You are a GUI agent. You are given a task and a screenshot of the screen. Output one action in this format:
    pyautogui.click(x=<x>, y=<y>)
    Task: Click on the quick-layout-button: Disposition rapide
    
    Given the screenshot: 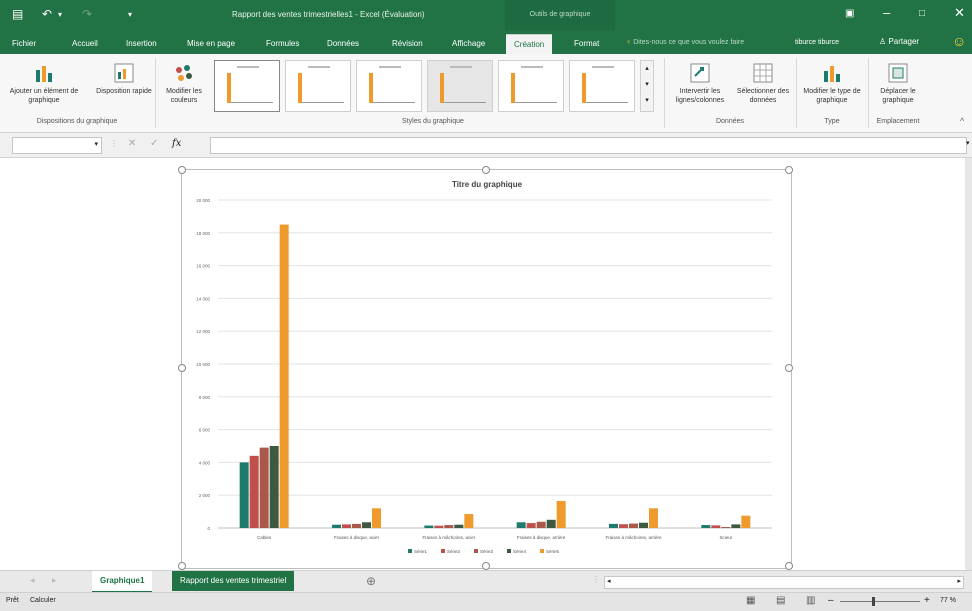 What is the action you would take?
    pyautogui.click(x=124, y=79)
    